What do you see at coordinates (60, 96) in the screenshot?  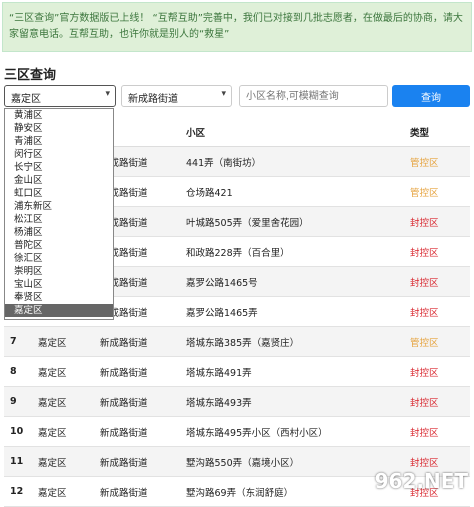 I see `district-select: 嘉定区 ▾` at bounding box center [60, 96].